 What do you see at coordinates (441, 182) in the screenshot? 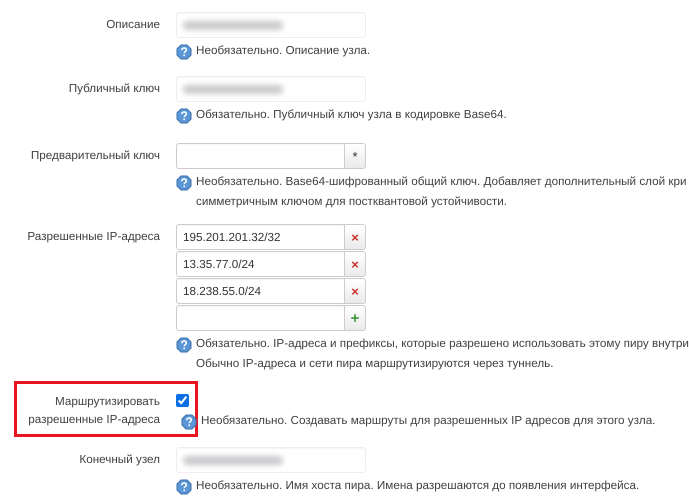
I see `help-text: Необязательно. Base64-шифрованный общий ключ. Добавляет дополнительный слой кри` at bounding box center [441, 182].